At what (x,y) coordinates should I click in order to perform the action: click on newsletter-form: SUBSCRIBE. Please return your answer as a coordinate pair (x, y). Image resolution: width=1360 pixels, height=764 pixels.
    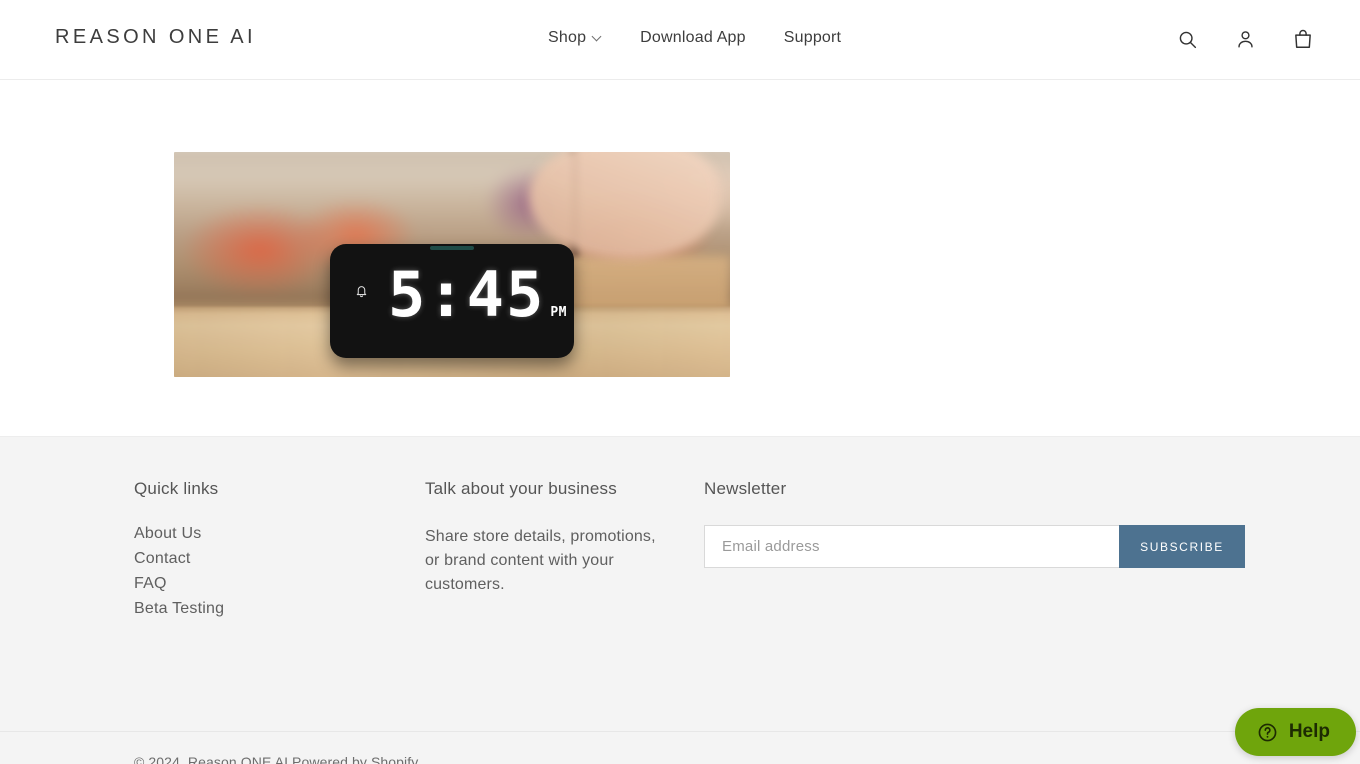
    Looking at the image, I should click on (974, 546).